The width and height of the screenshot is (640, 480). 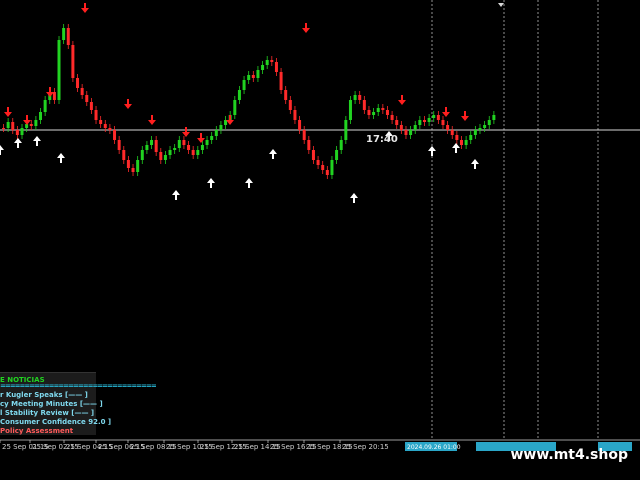 I want to click on news-item: l Stability Review [—— ], so click(x=47, y=413).